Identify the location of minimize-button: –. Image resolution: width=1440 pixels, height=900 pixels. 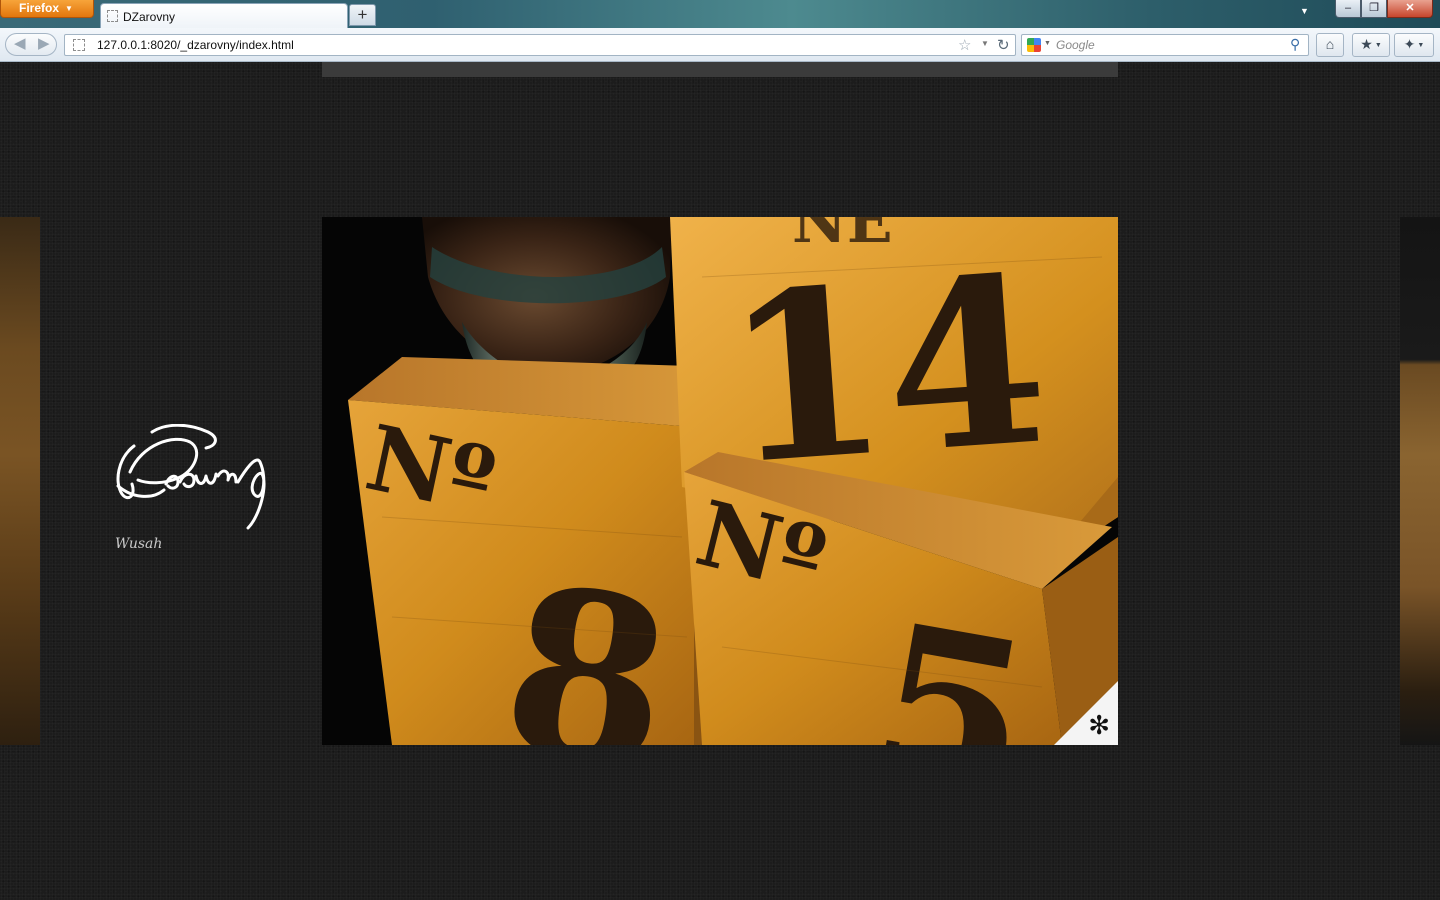
(1348, 9).